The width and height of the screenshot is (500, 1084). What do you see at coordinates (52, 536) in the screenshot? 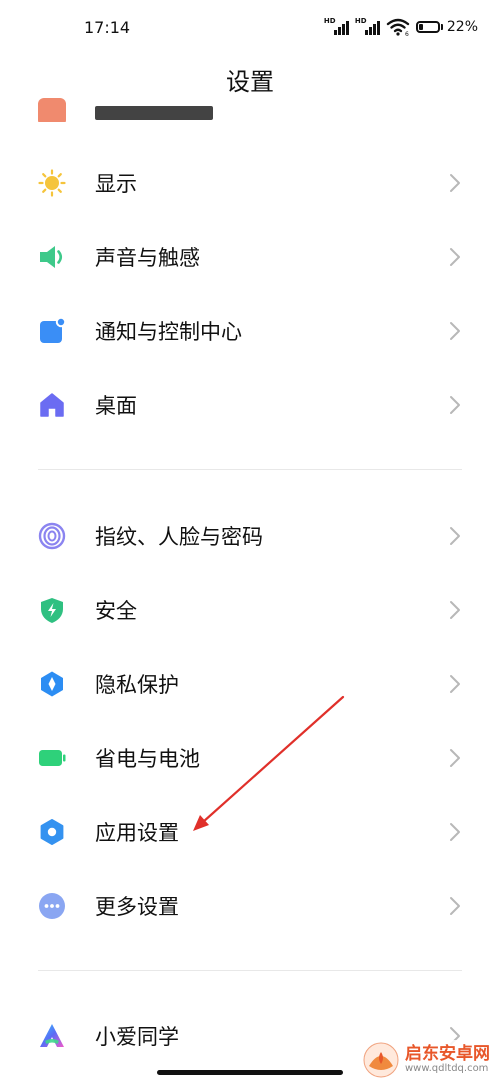
I see `fingerprint-icon` at bounding box center [52, 536].